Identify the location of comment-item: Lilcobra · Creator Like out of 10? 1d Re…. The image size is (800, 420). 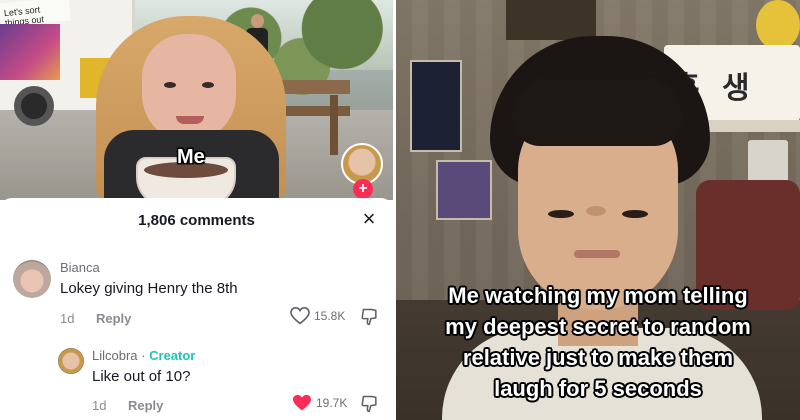
(196, 384).